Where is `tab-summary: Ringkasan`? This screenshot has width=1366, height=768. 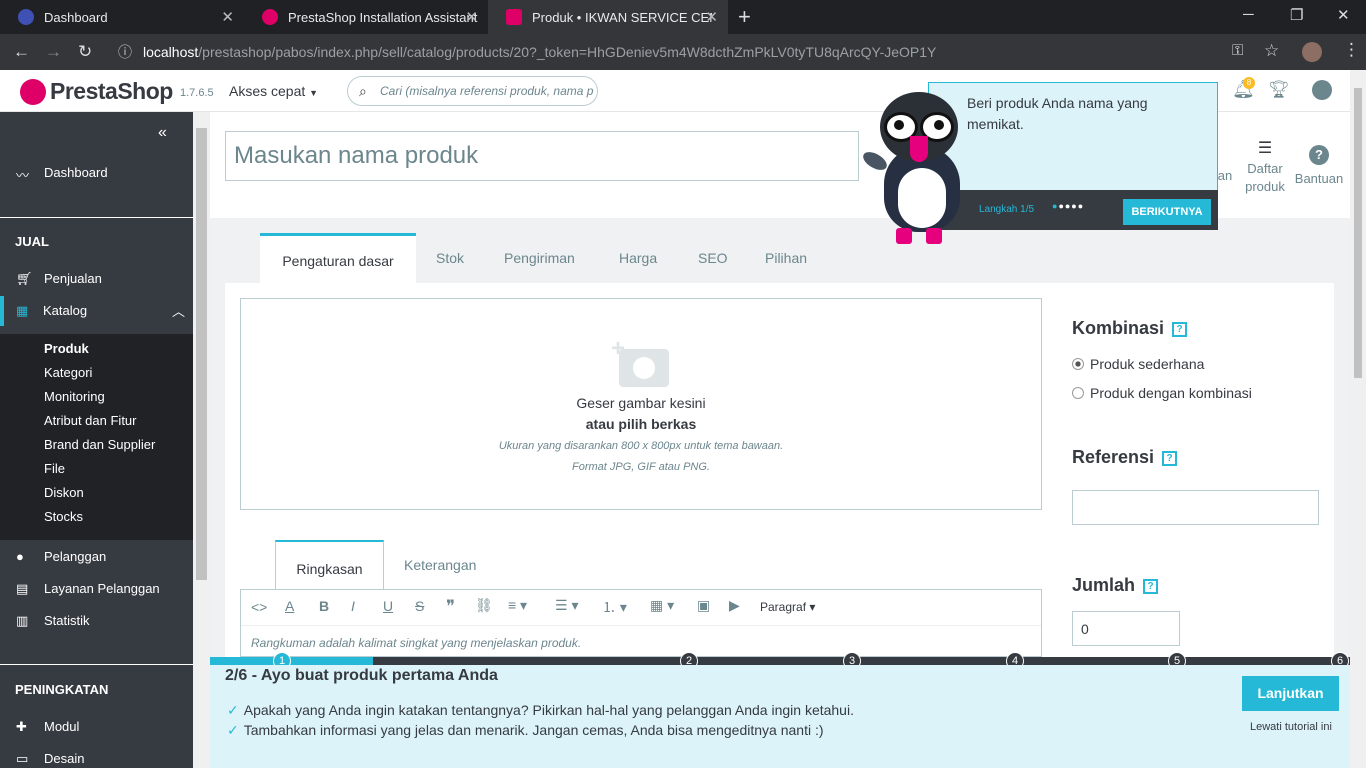
tab-summary: Ringkasan is located at coordinates (329, 564).